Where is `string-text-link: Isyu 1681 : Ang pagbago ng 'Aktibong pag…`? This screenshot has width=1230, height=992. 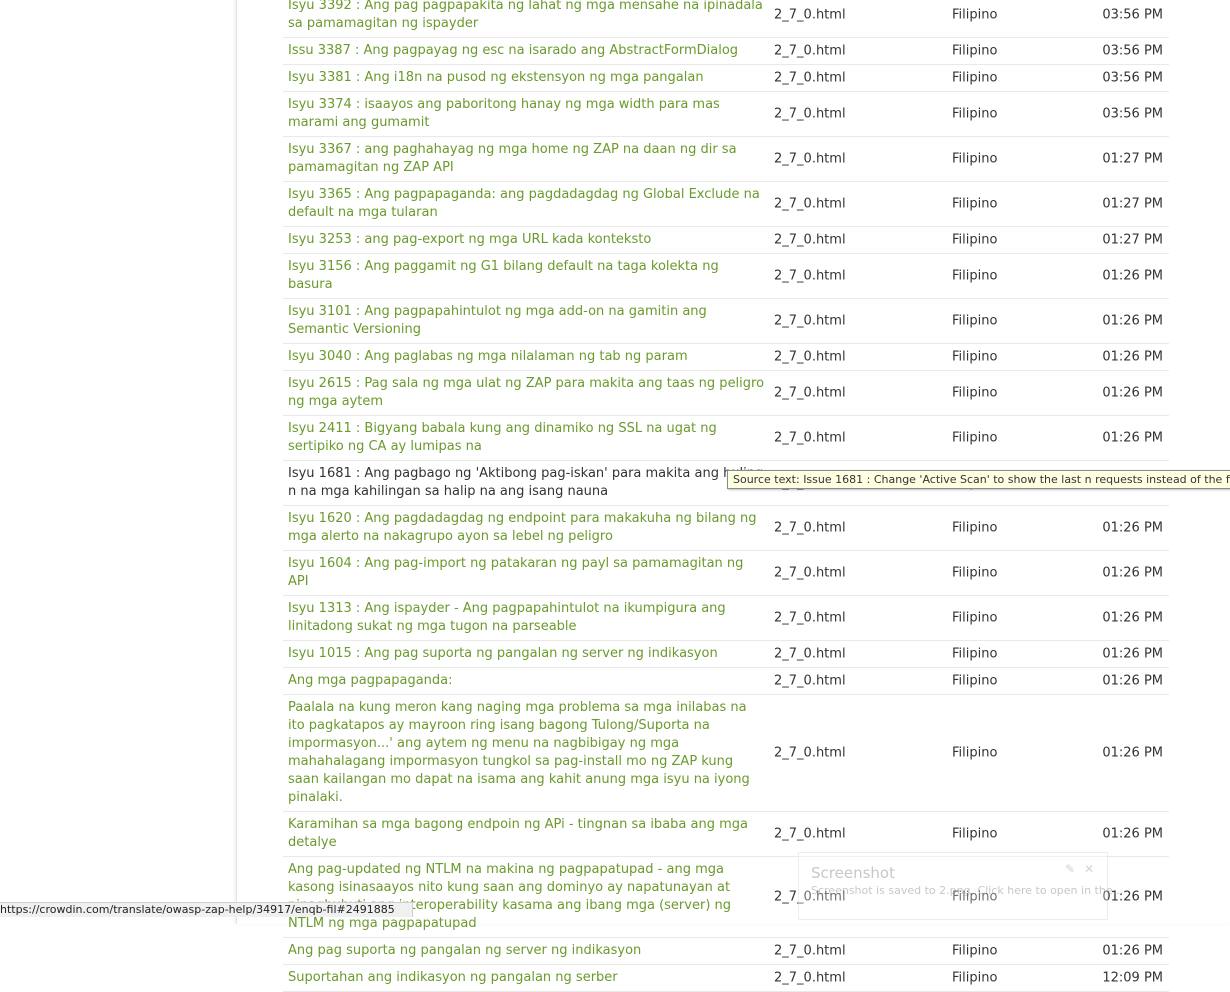 string-text-link: Isyu 1681 : Ang pagbago ng 'Aktibong pag… is located at coordinates (524, 483).